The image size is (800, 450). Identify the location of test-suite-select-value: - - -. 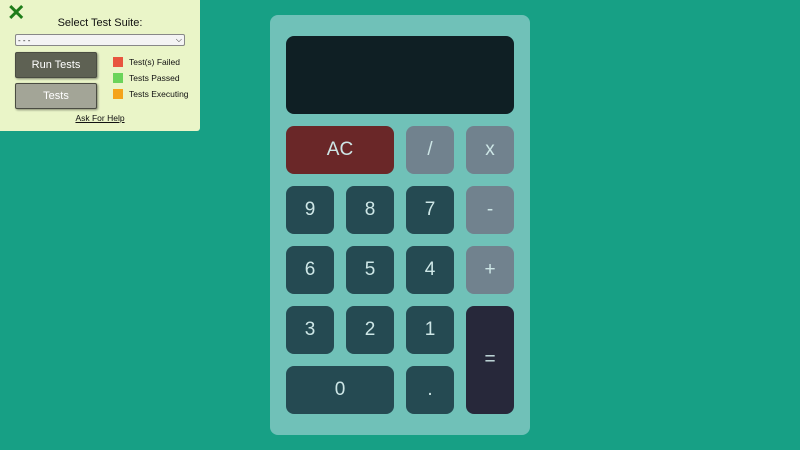
(24, 40).